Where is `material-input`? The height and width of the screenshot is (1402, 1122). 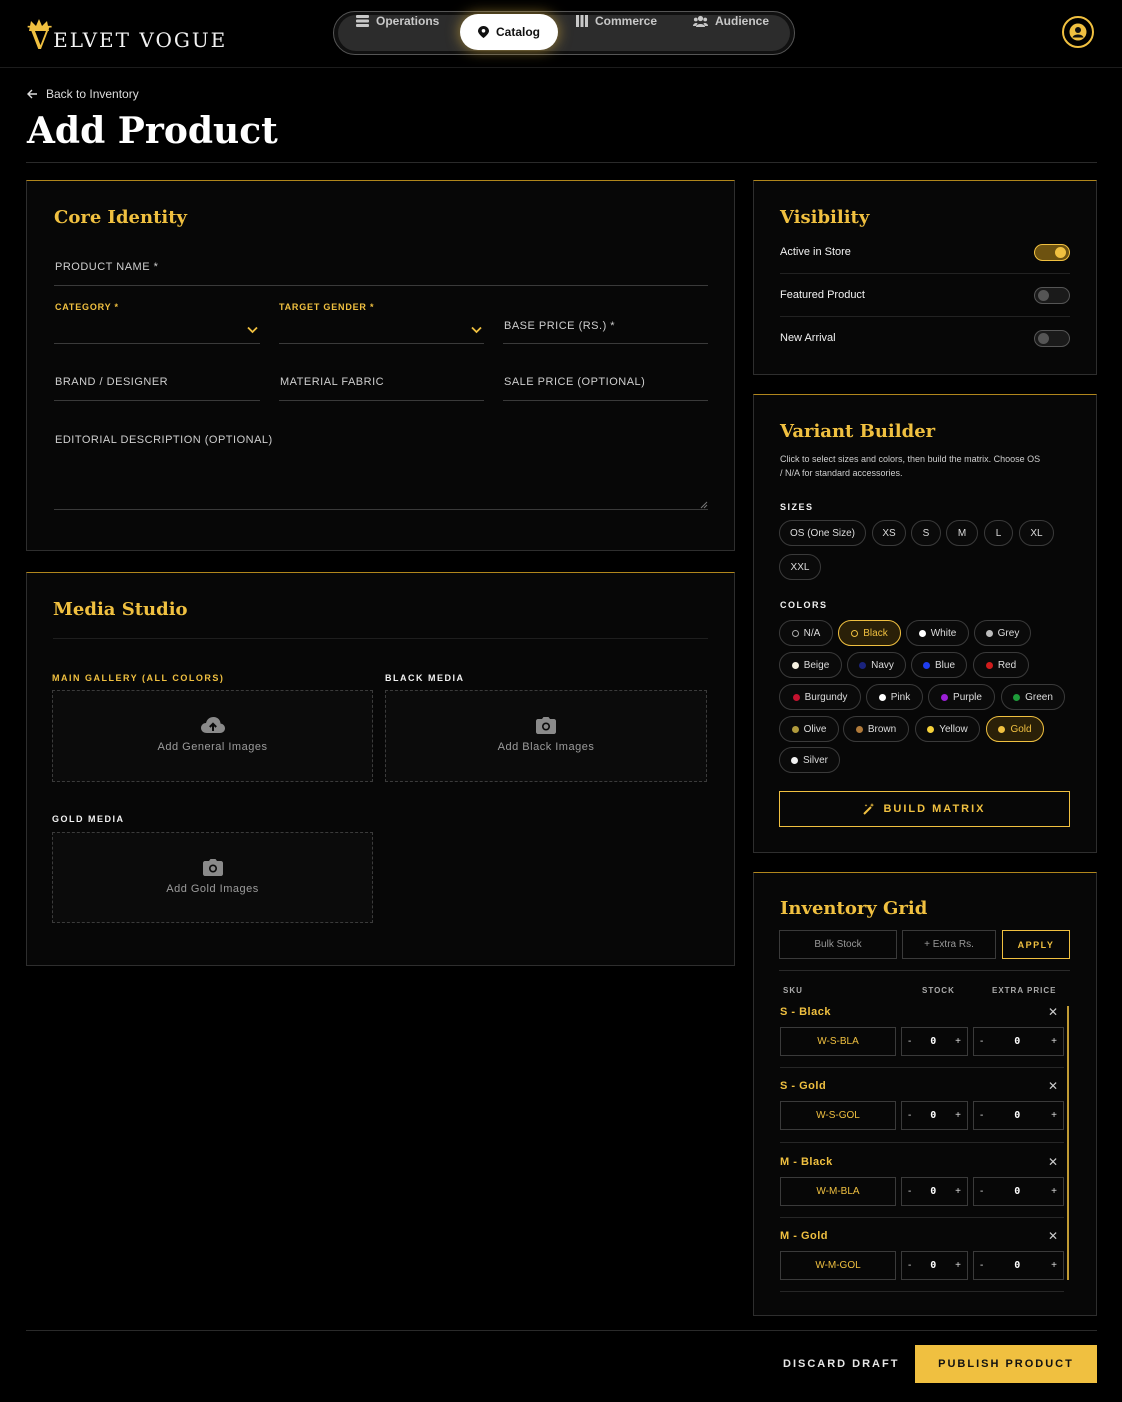
material-input is located at coordinates (381, 400).